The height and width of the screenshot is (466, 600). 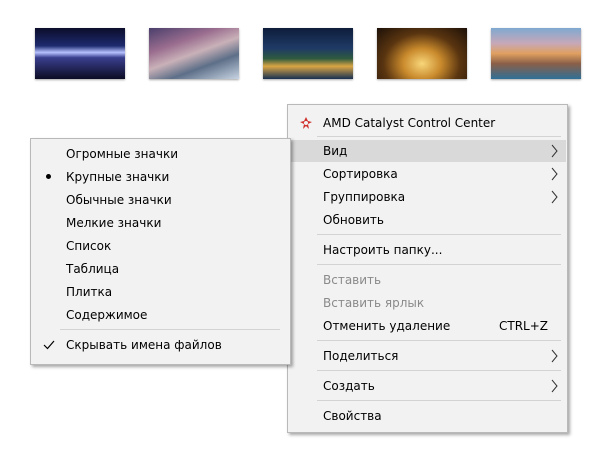 I want to click on submenu-item-content: Содержимое, so click(x=160, y=315).